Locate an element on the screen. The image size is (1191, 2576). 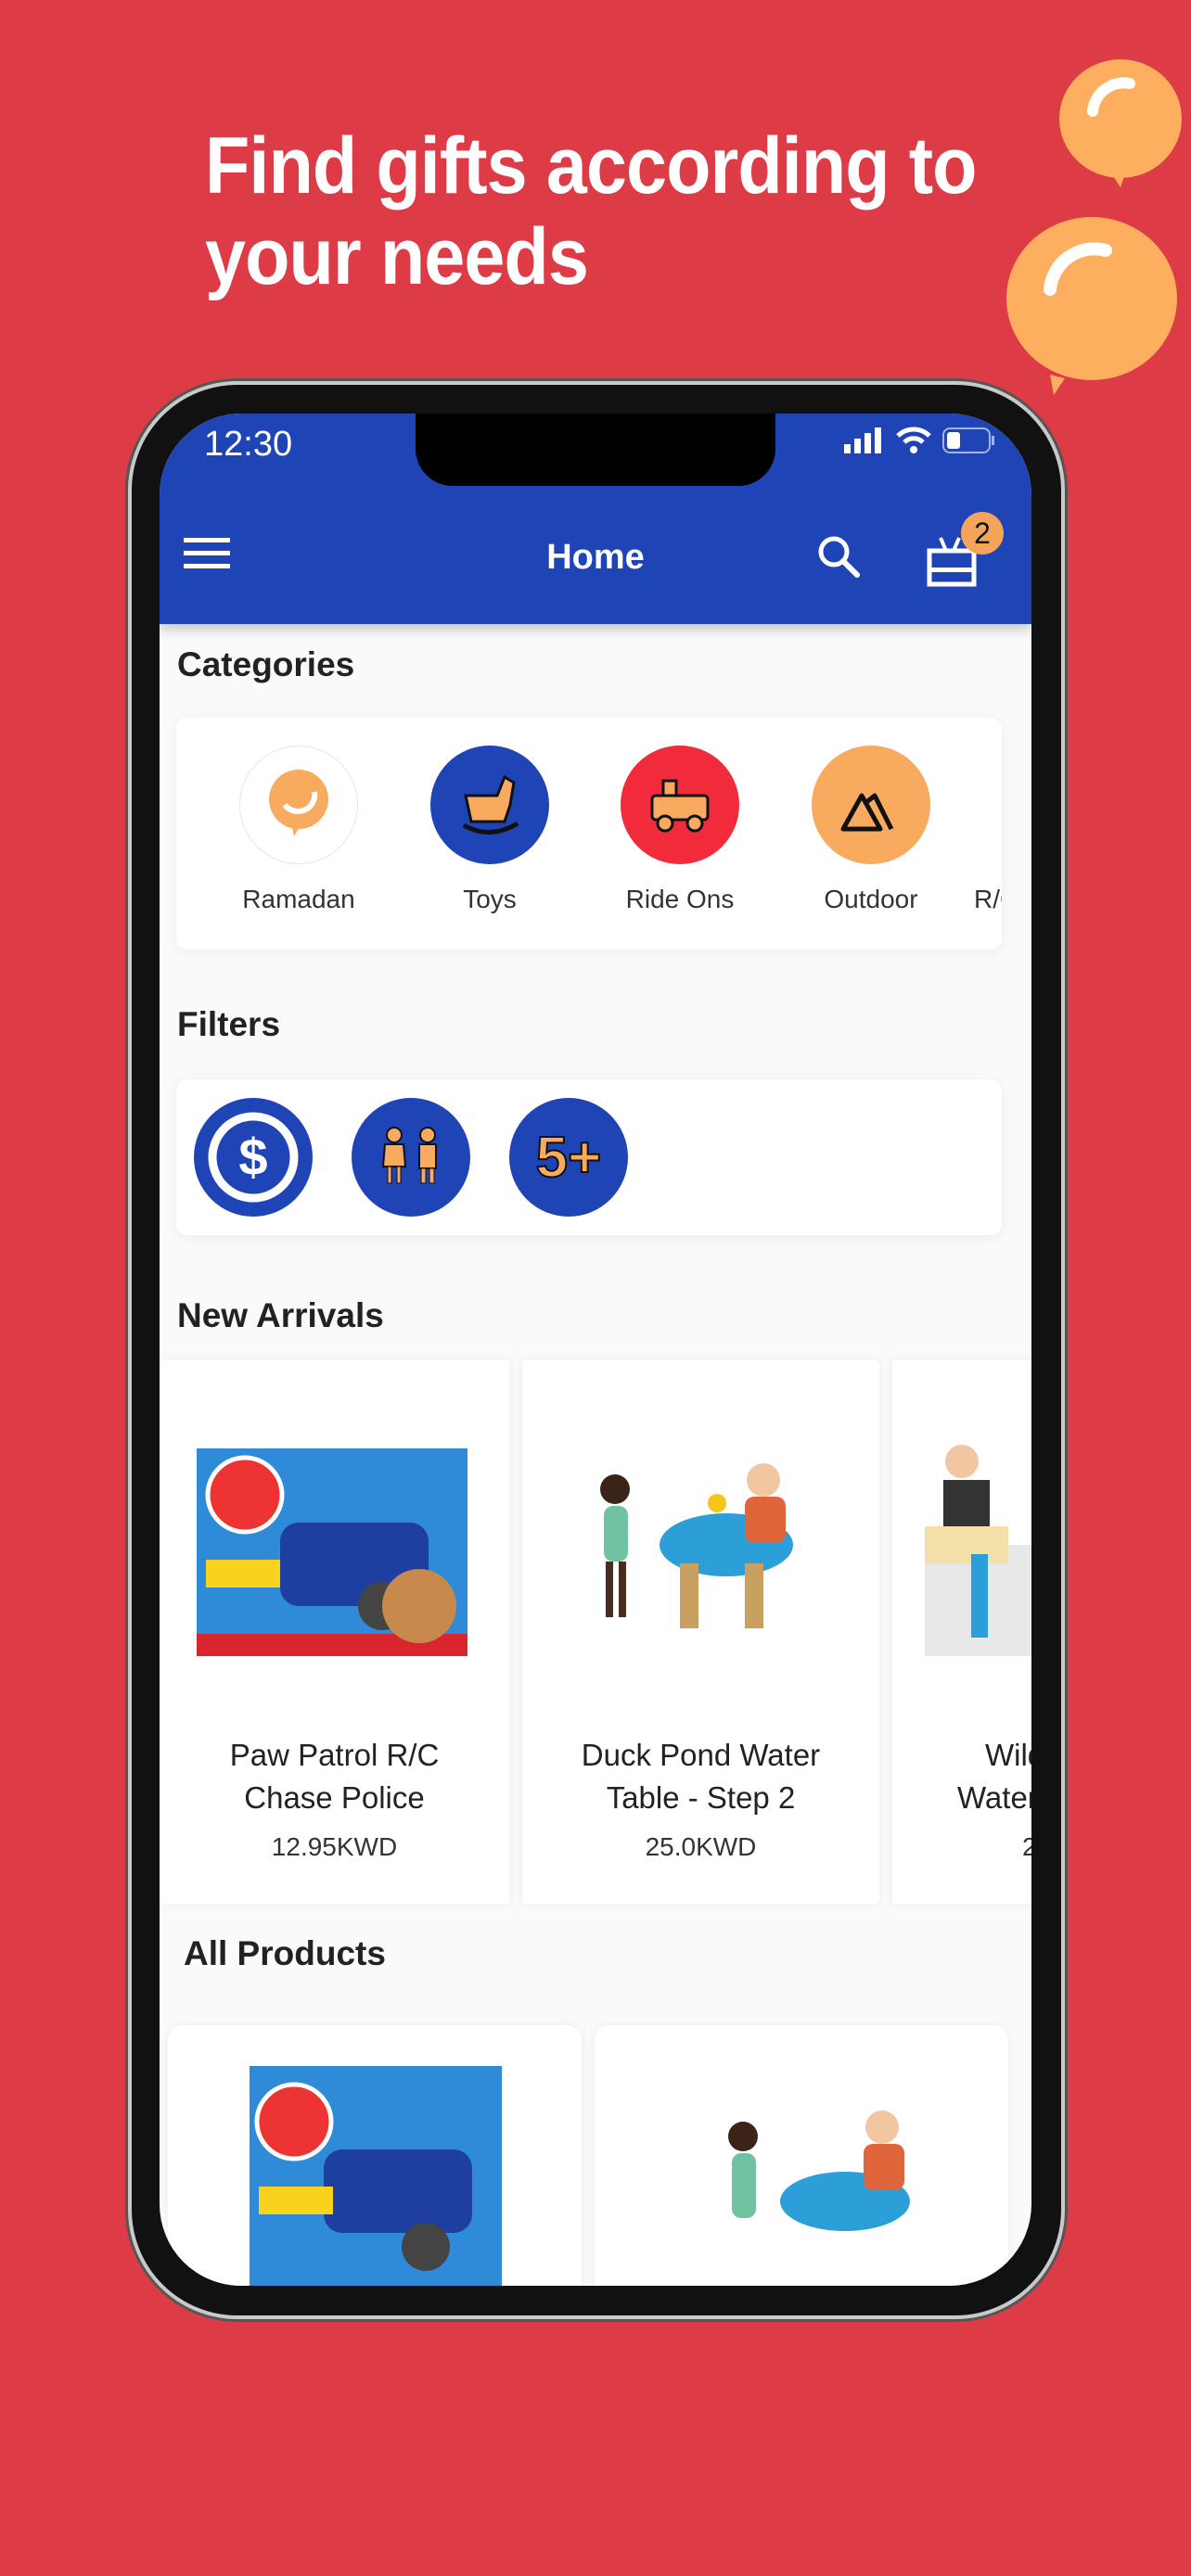
filter-age: 5+ is located at coordinates (568, 1157).